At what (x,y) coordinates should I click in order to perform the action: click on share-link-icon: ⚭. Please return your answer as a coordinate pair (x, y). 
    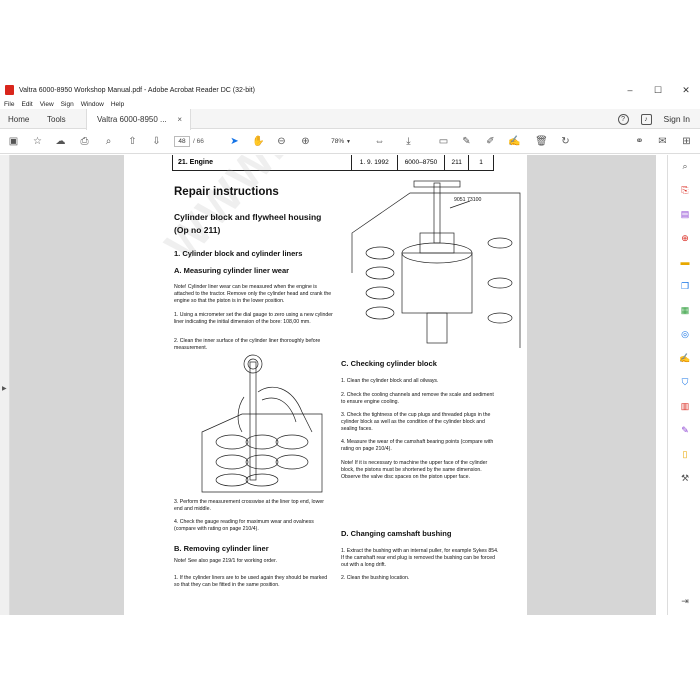
    Looking at the image, I should click on (639, 141).